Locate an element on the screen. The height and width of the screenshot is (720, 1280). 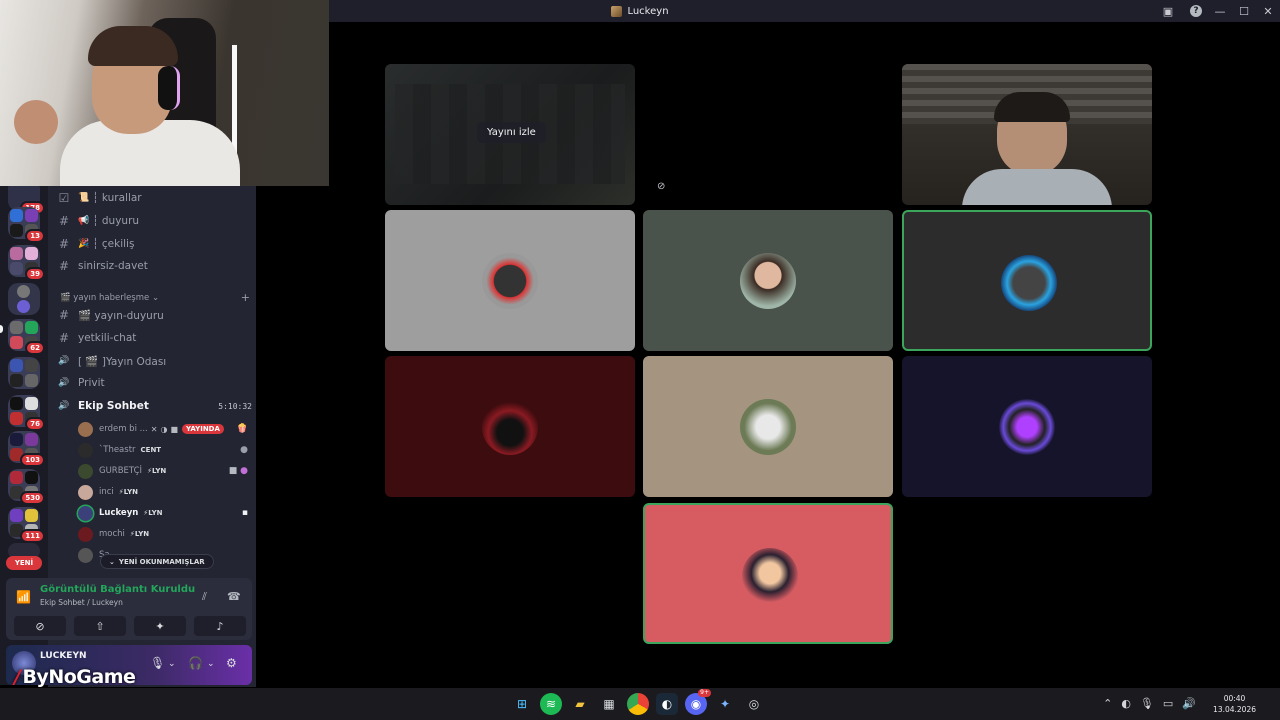
server-folder: 62 is located at coordinates (26, 337).